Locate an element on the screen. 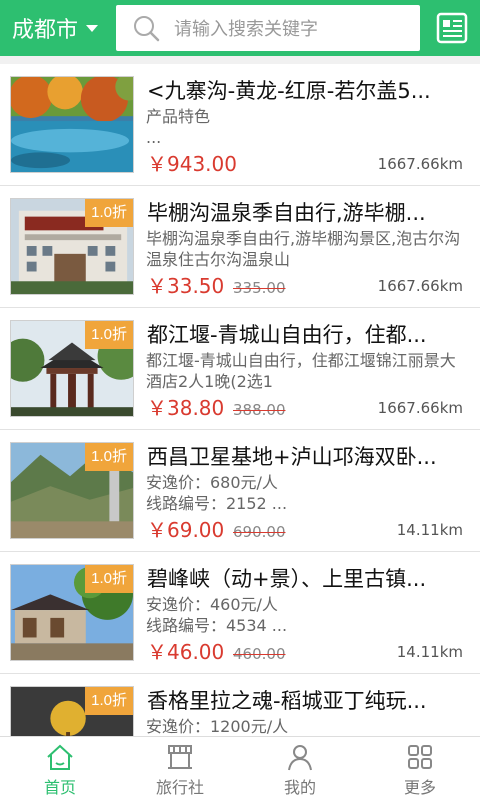  price-row: ￥33.50 335.00 1667.66km is located at coordinates (305, 286).